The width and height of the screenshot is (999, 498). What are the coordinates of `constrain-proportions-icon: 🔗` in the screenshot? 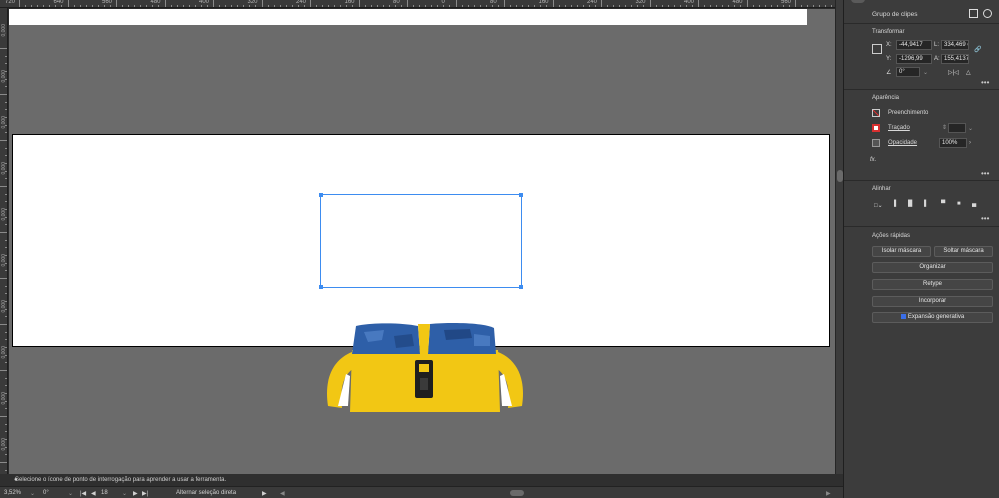 It's located at (977, 49).